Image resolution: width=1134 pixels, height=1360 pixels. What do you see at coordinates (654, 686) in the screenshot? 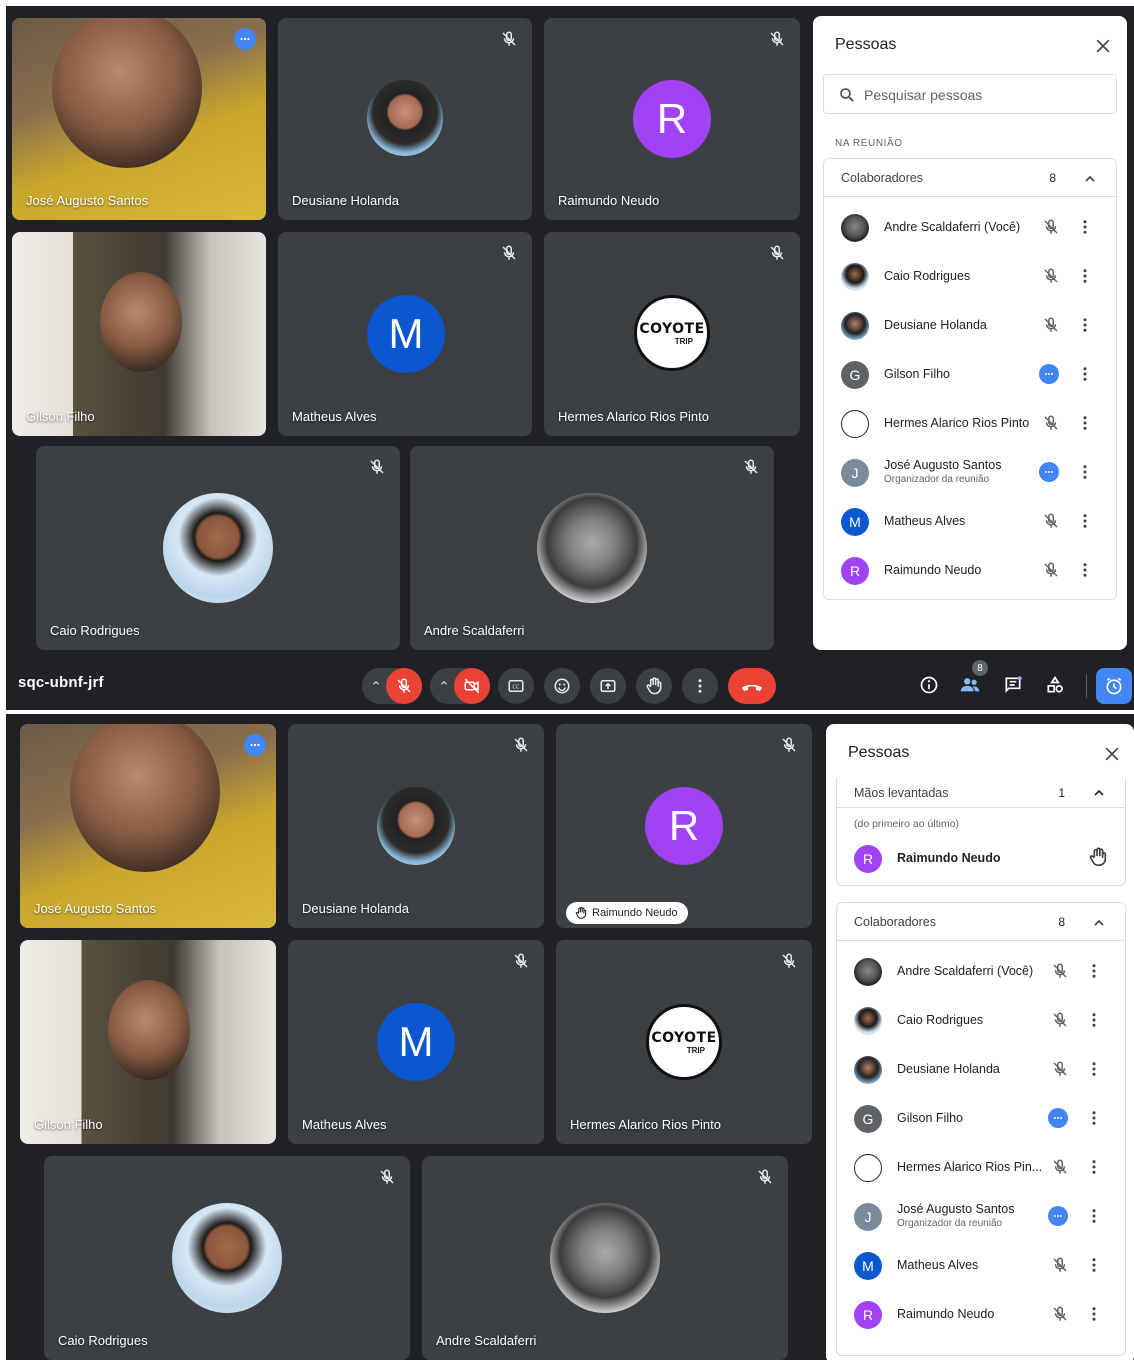
I see `raise-hand-button` at bounding box center [654, 686].